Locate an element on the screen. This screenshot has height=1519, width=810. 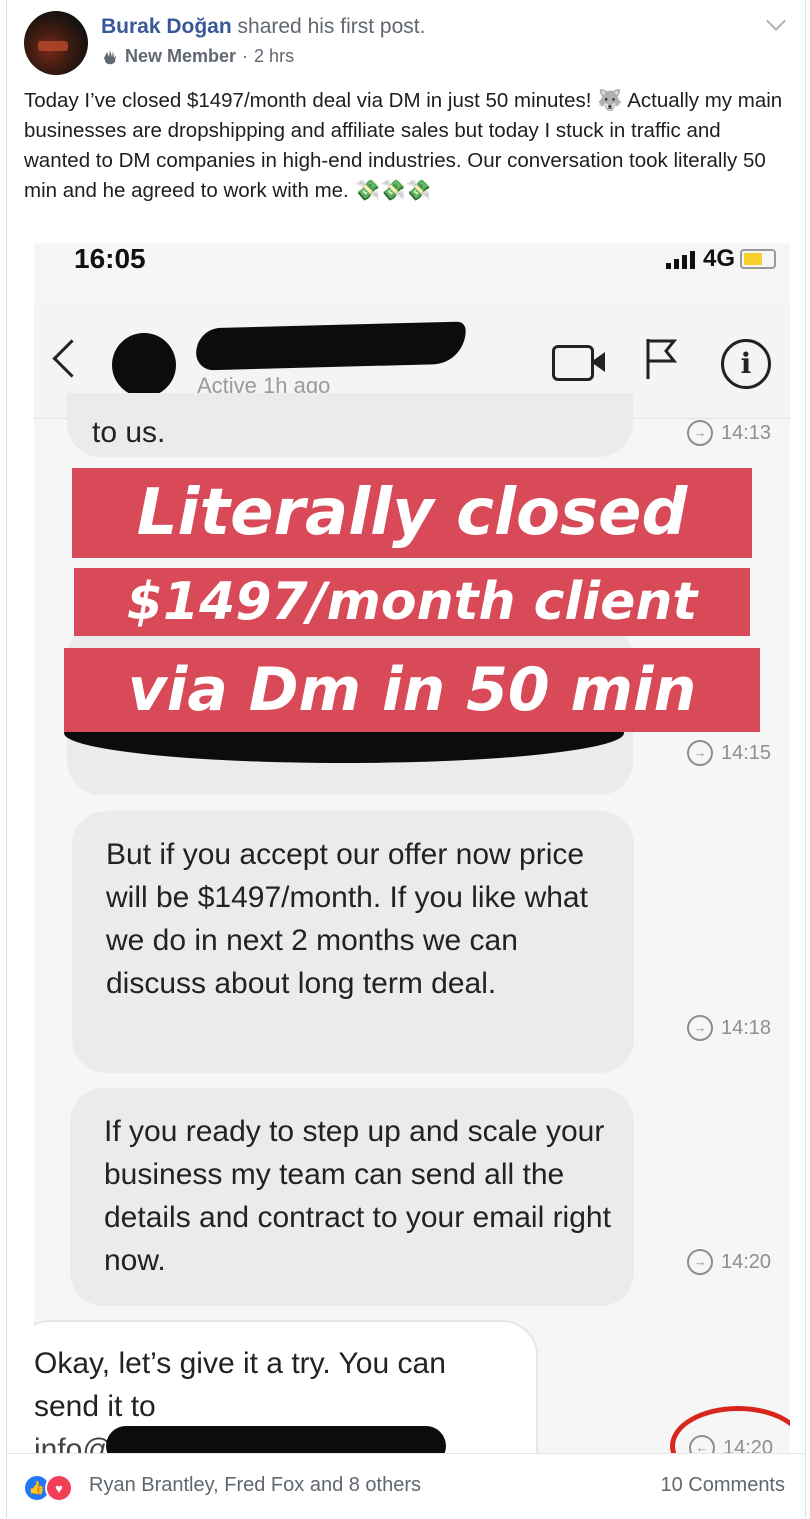
post-meta: New Member · 2 hrs is located at coordinates (197, 56).